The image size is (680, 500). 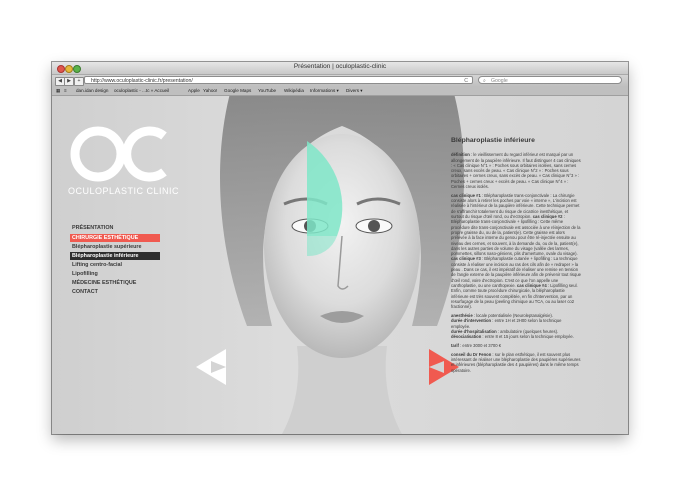 I want to click on window-titlebar: Présentation | oculoplastic-clinic, so click(x=340, y=68).